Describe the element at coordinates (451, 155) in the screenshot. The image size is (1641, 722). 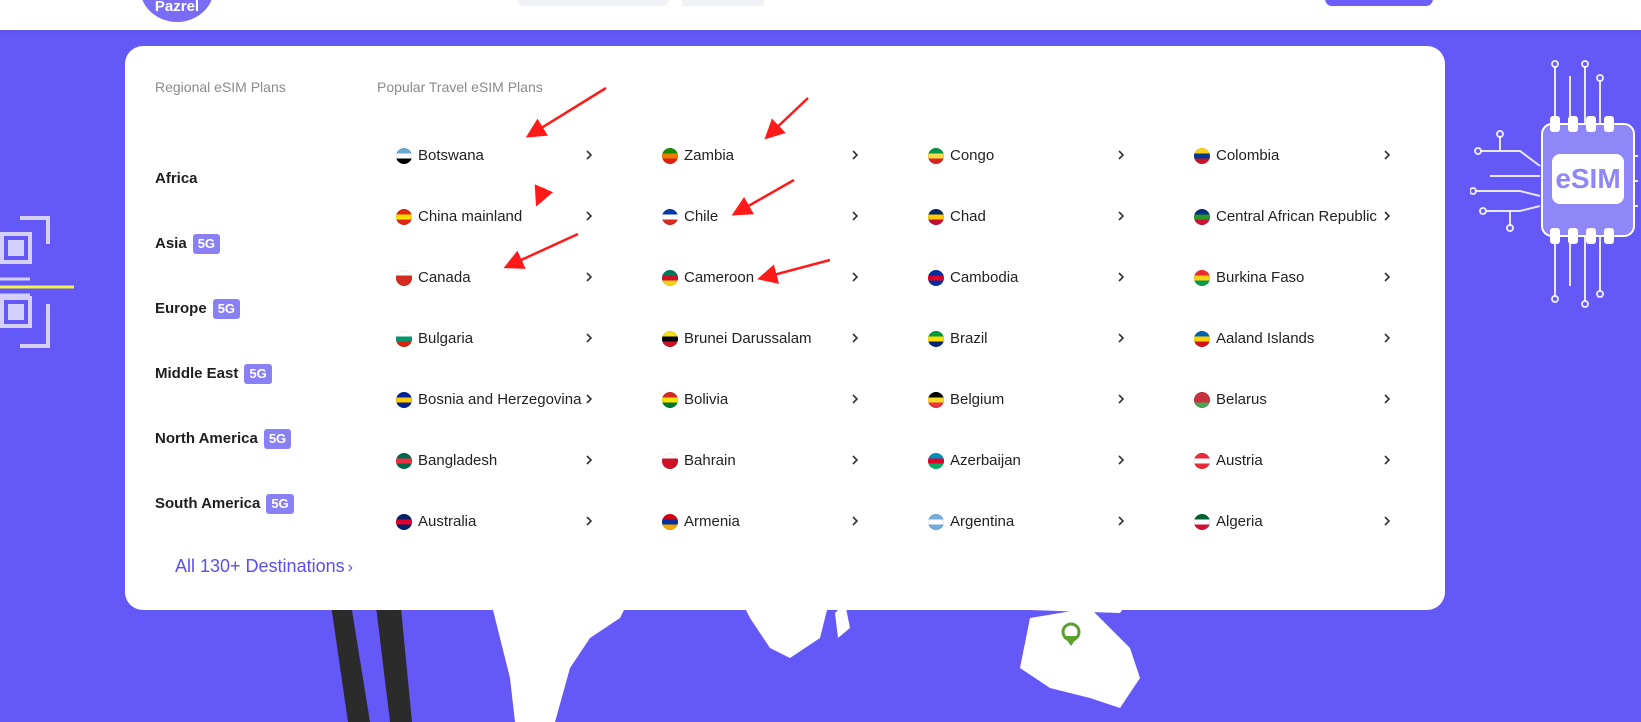
I see `country-name: Botswana` at that location.